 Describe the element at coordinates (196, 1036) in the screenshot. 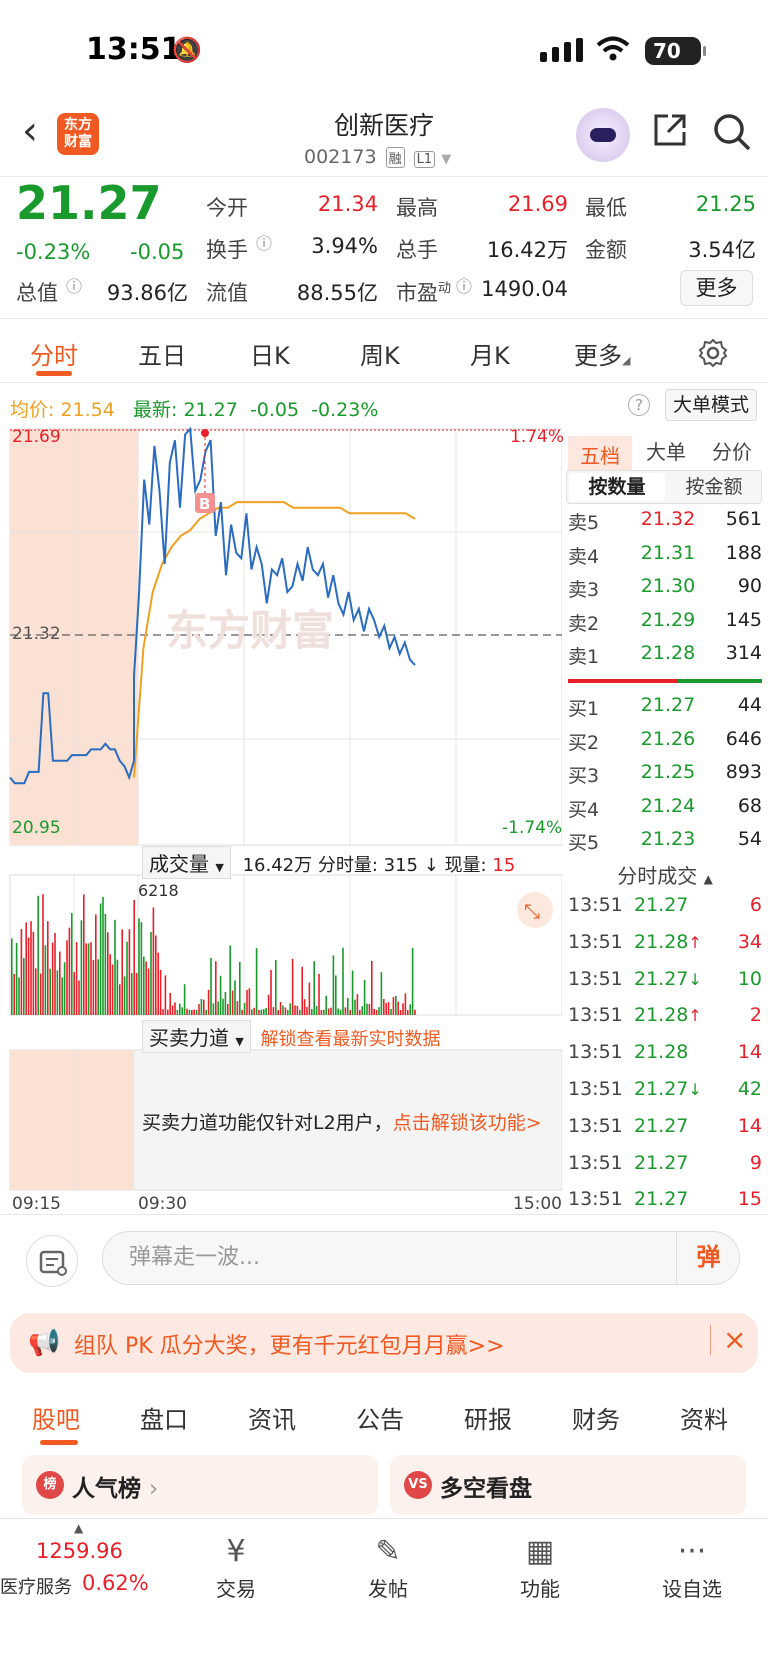

I see `force-selector: 买卖力道 ▼` at that location.